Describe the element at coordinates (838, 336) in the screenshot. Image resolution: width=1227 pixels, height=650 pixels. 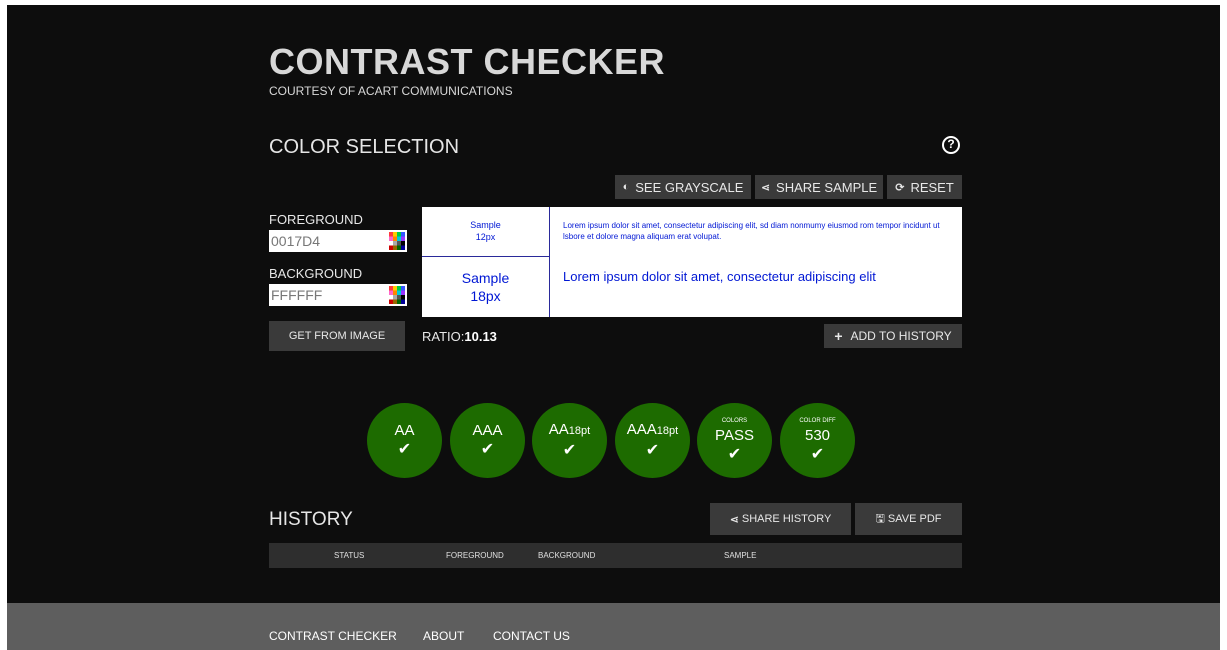
I see `plus-icon: +` at that location.